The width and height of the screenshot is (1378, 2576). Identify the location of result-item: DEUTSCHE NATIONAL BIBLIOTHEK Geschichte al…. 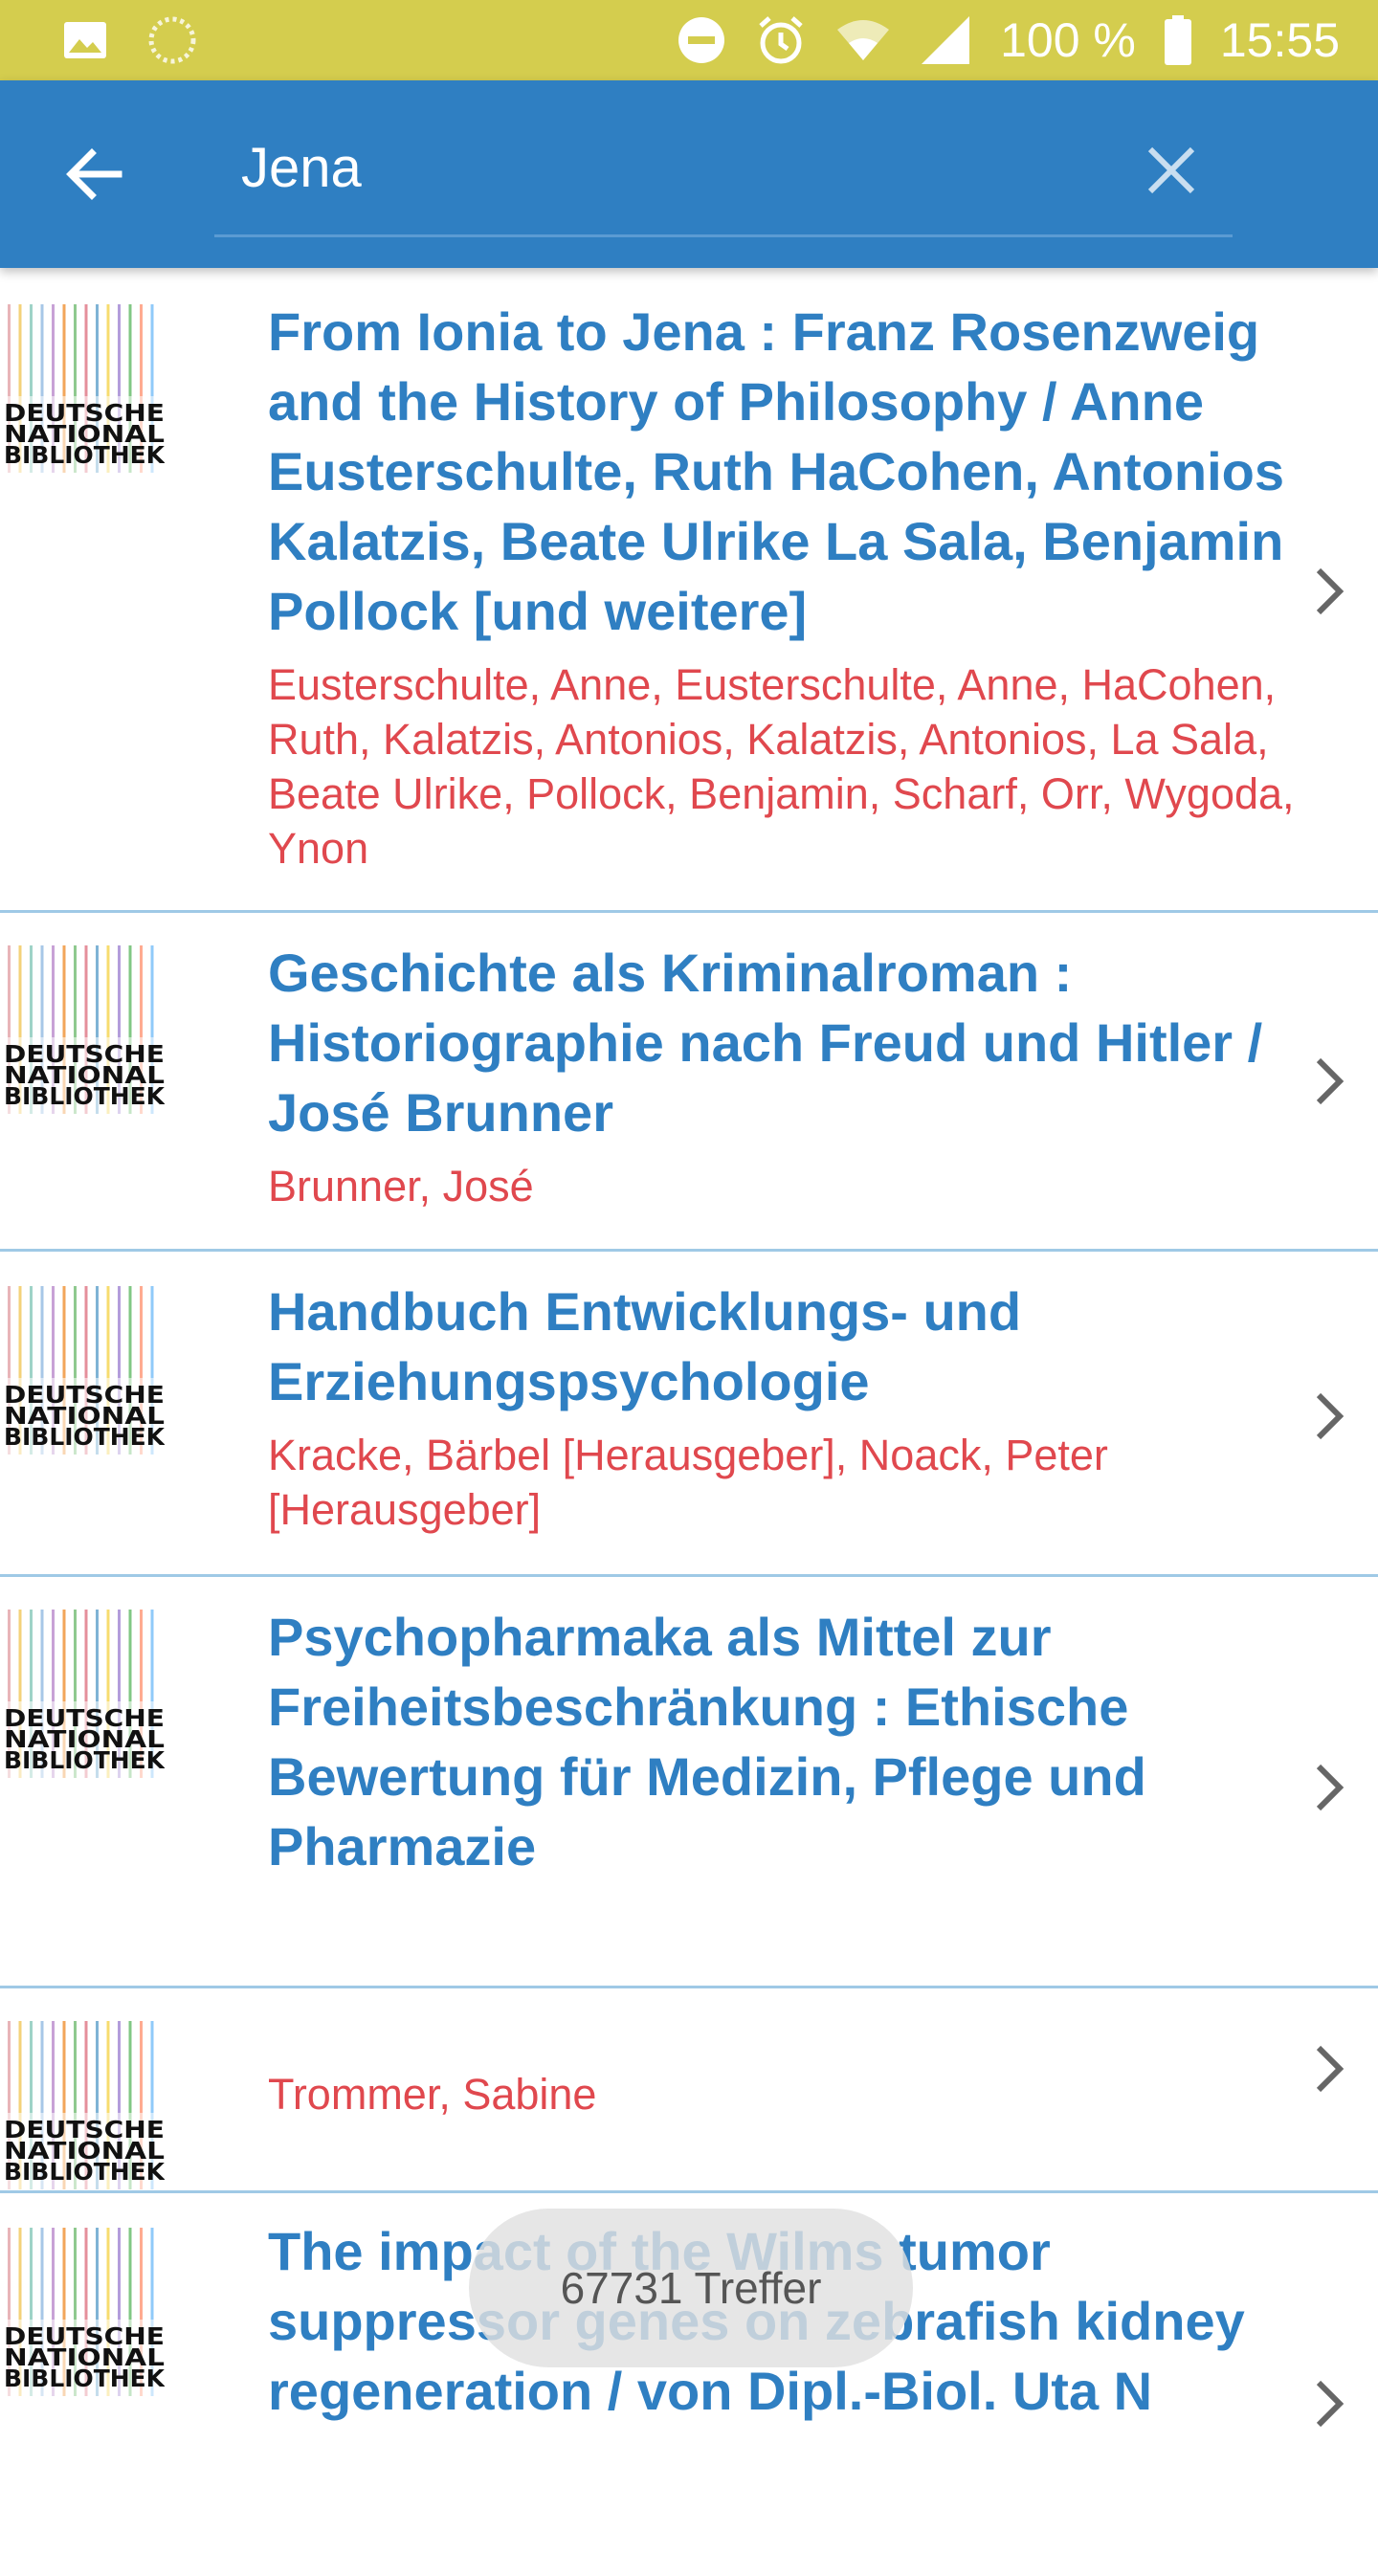
(689, 1082).